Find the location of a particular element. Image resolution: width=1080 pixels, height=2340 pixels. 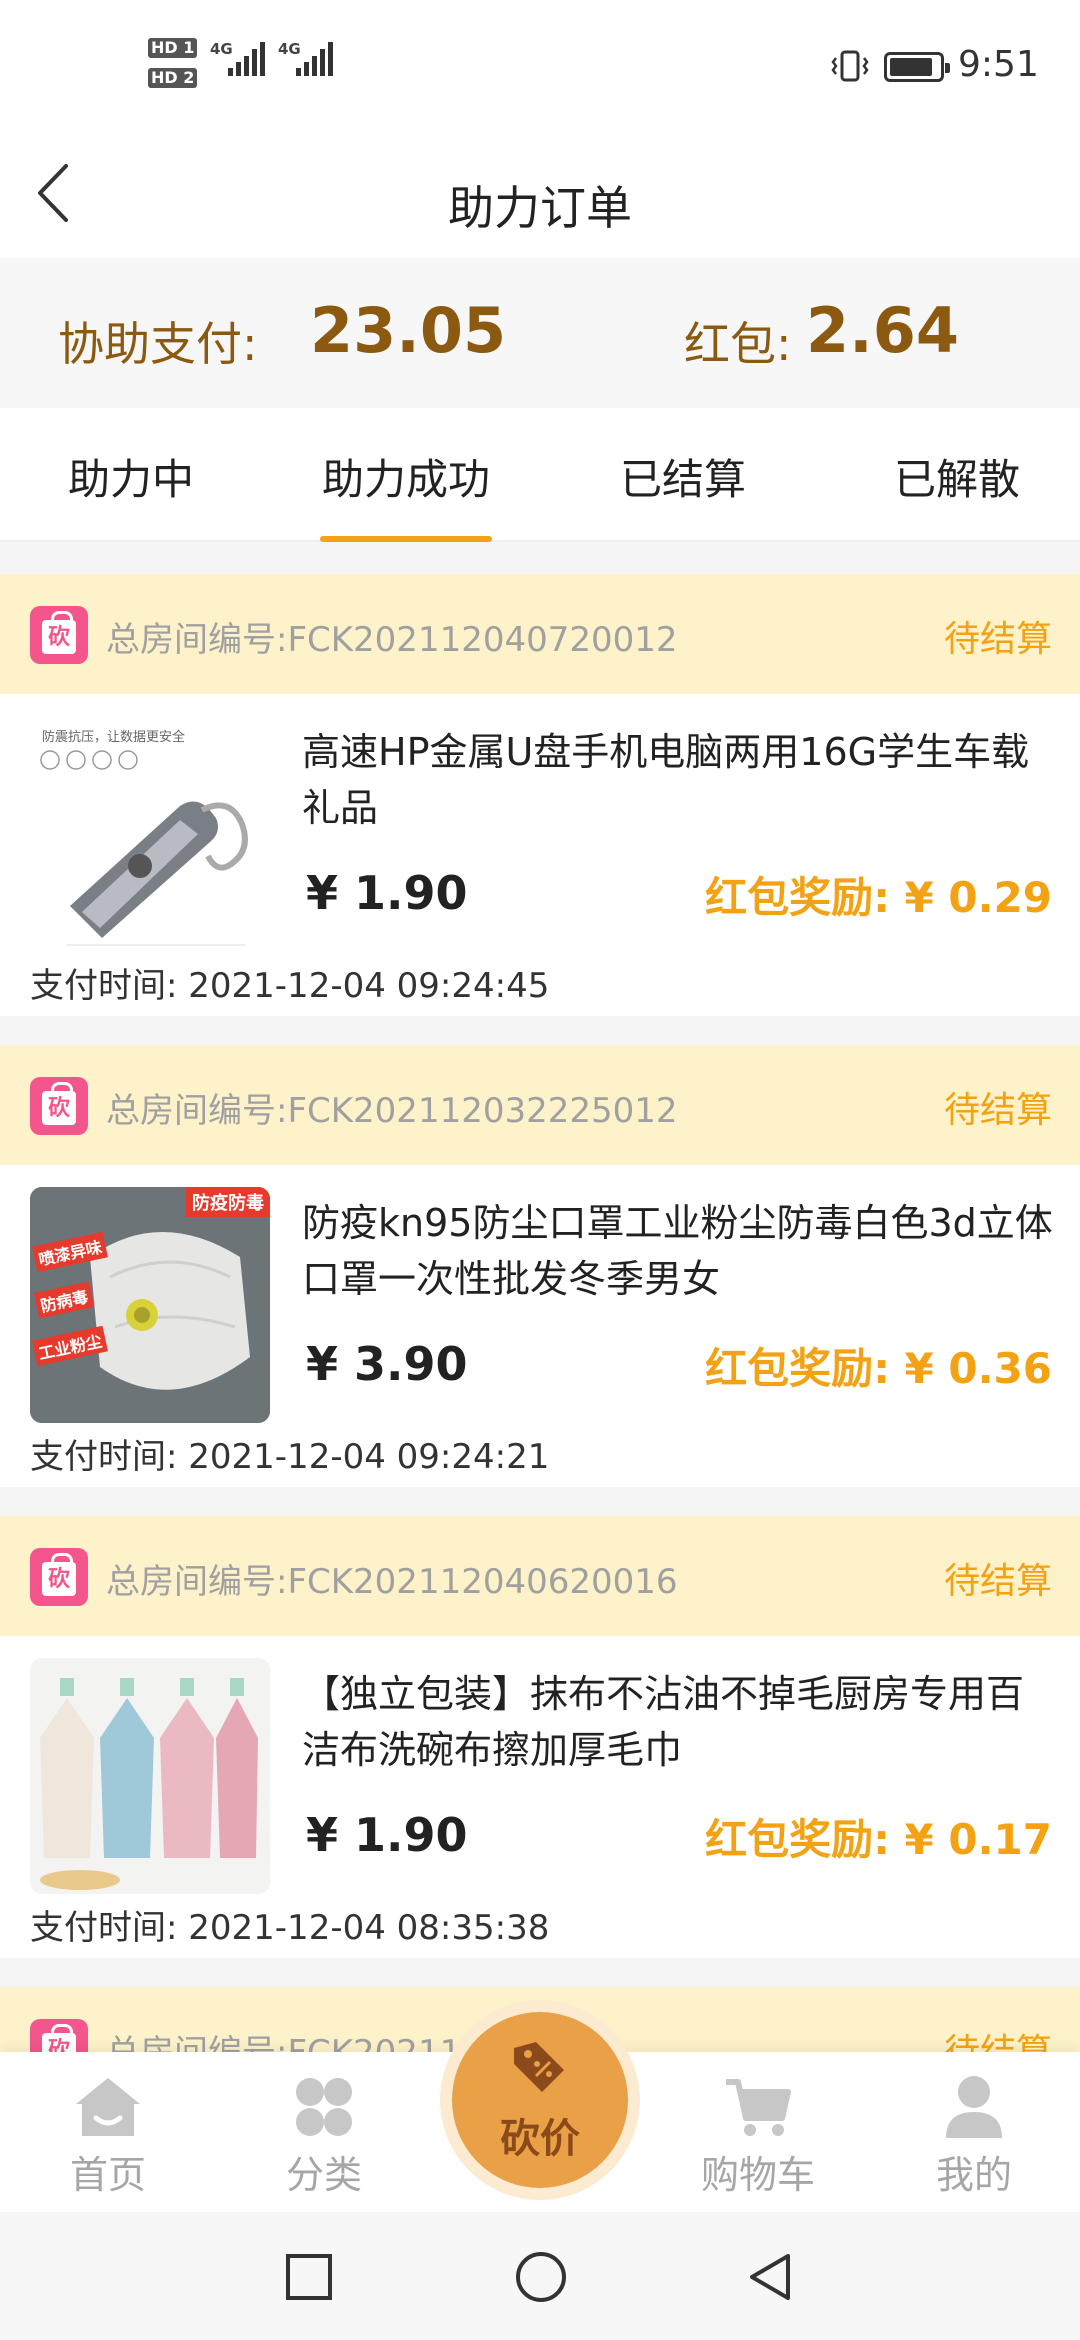

hd-sim2-badge: HD 2 is located at coordinates (173, 78).